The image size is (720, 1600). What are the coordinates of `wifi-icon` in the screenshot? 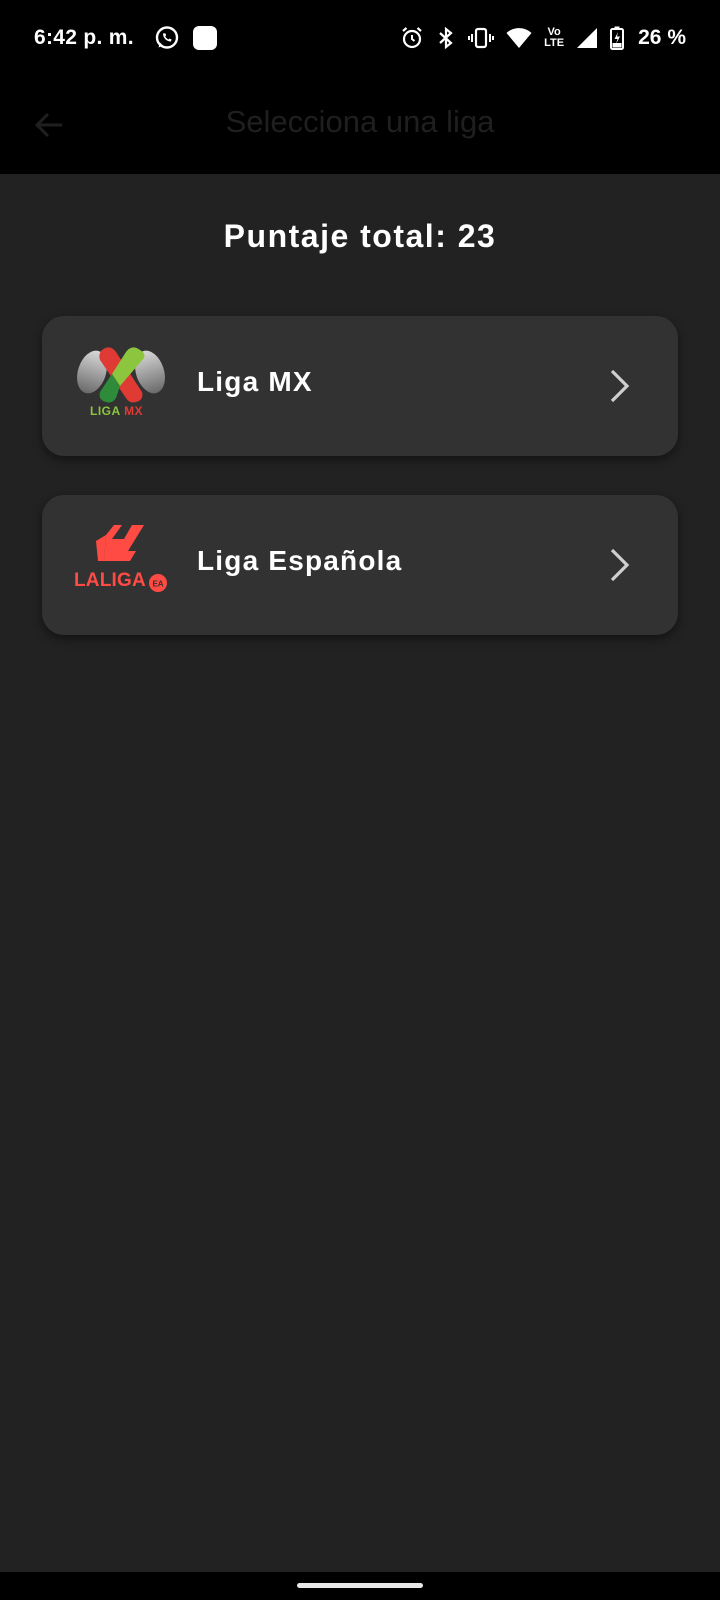 It's located at (519, 38).